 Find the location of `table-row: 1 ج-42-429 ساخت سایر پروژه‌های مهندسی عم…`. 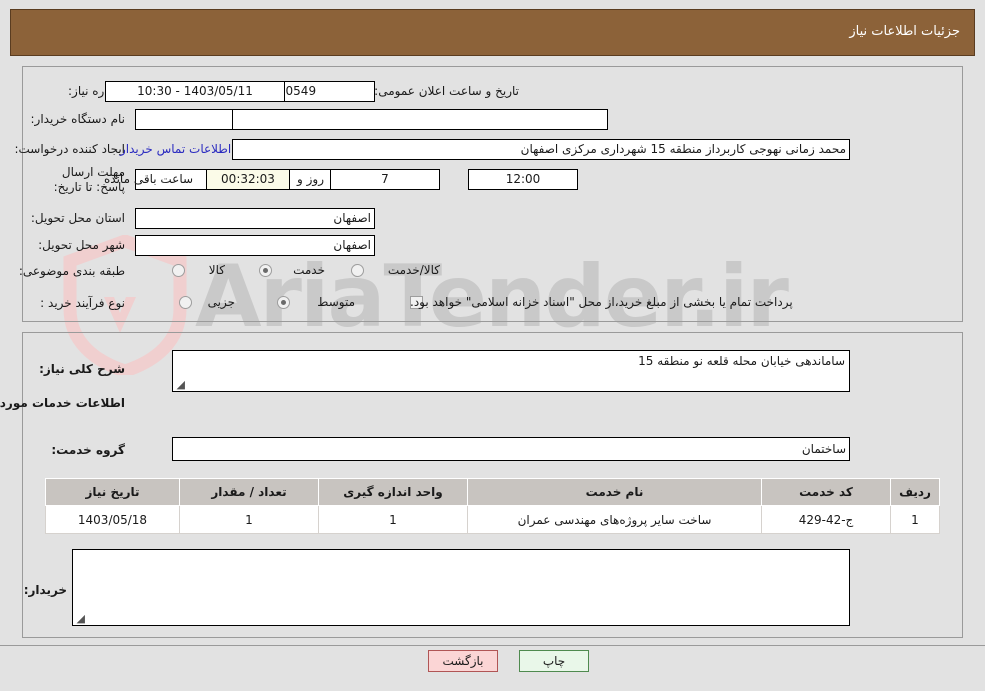

table-row: 1 ج-42-429 ساخت سایر پروژه‌های مهندسی عم… is located at coordinates (492, 519).